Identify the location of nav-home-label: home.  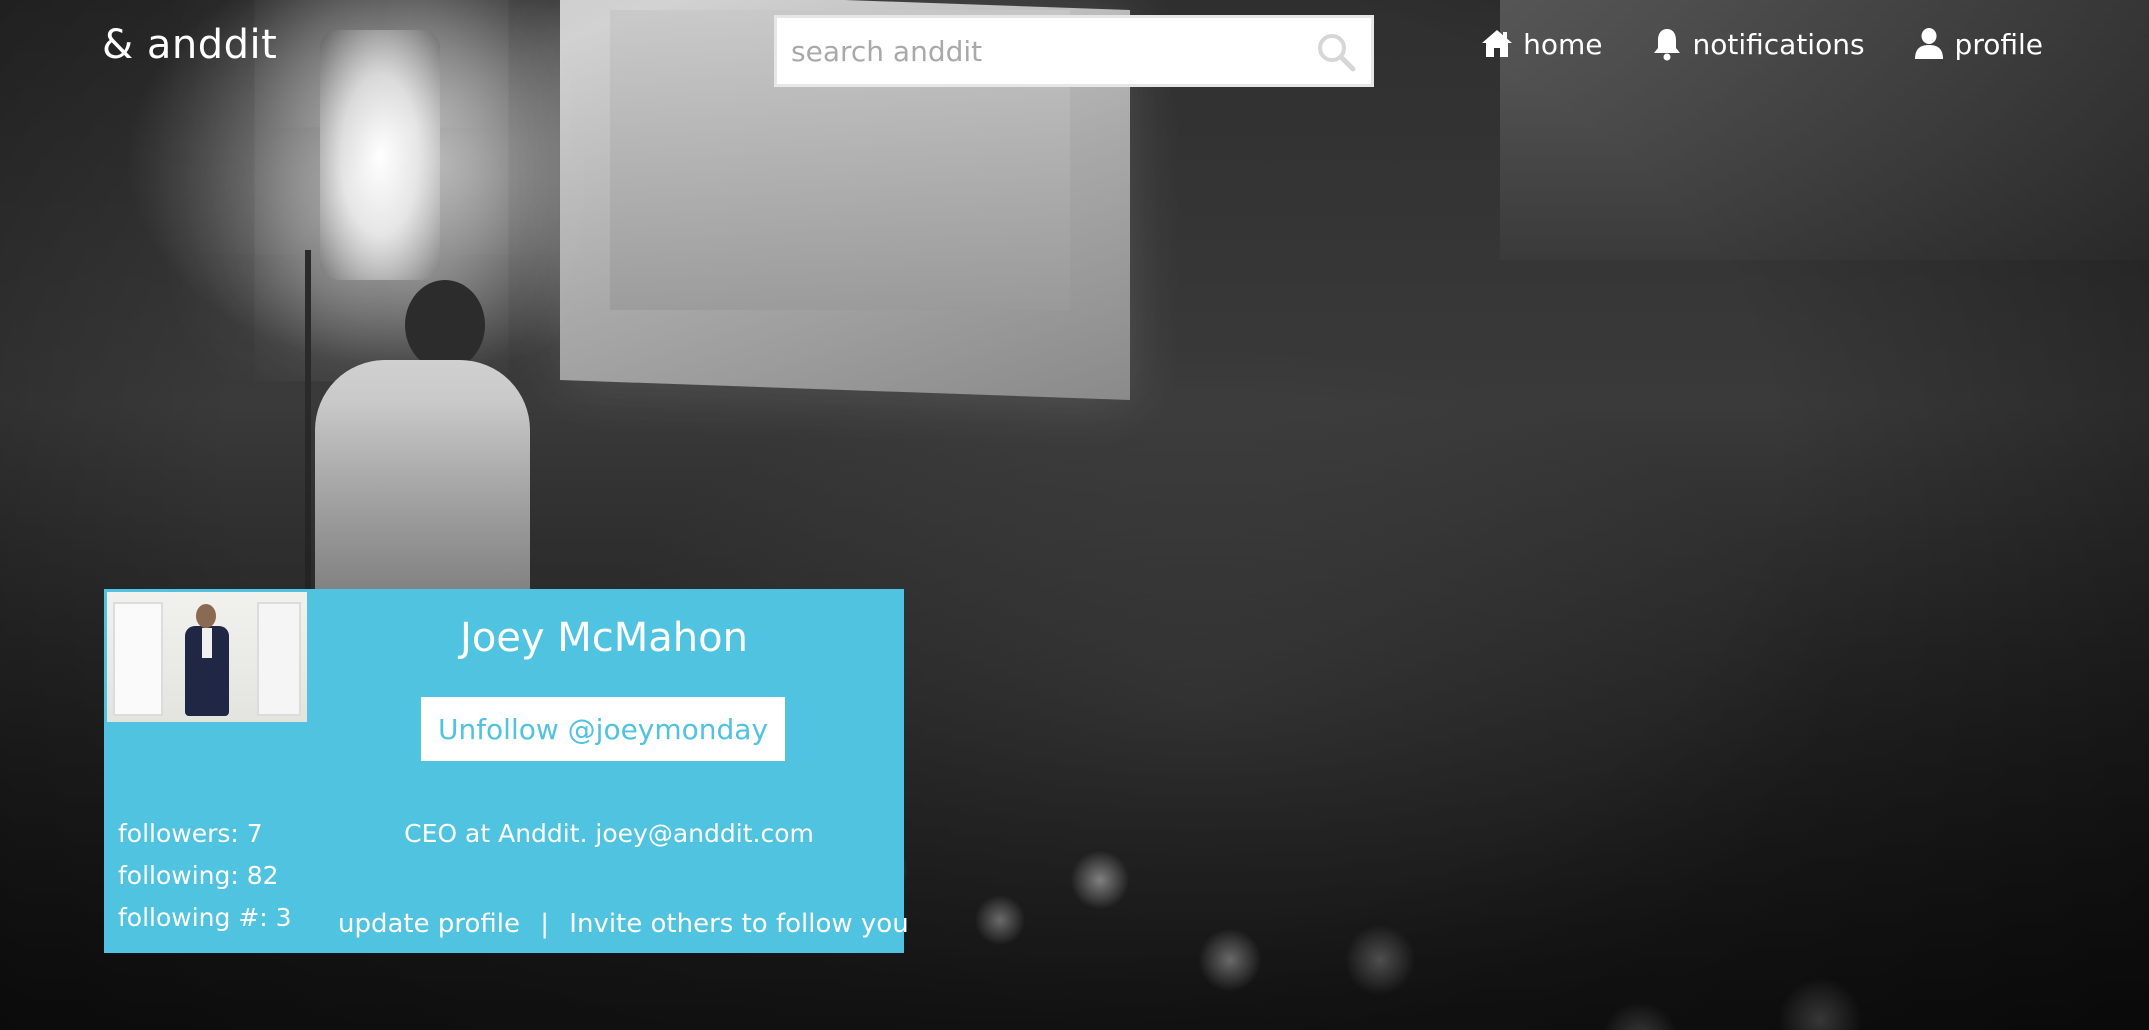
(1563, 44).